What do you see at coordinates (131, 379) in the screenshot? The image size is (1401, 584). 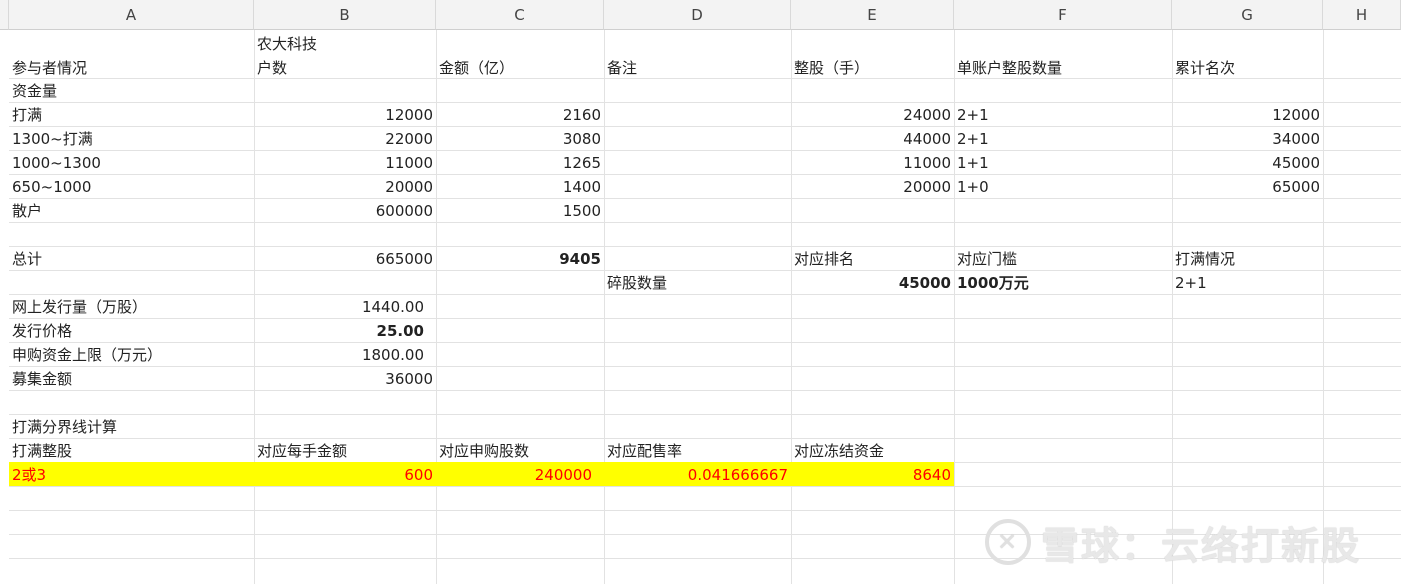 I see `cell-a15: 募集金额` at bounding box center [131, 379].